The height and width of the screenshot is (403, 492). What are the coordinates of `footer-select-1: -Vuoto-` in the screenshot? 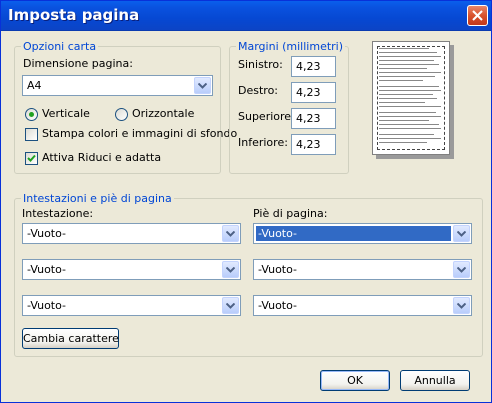 It's located at (362, 233).